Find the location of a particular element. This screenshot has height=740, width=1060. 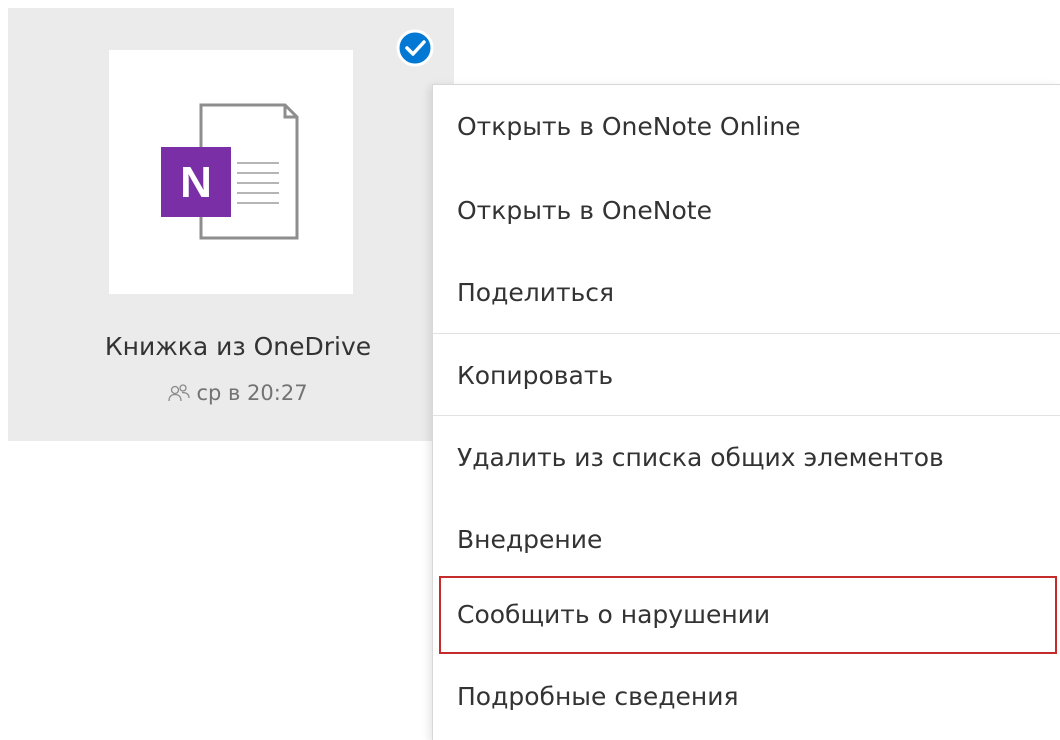

selected-check-icon is located at coordinates (415, 48).